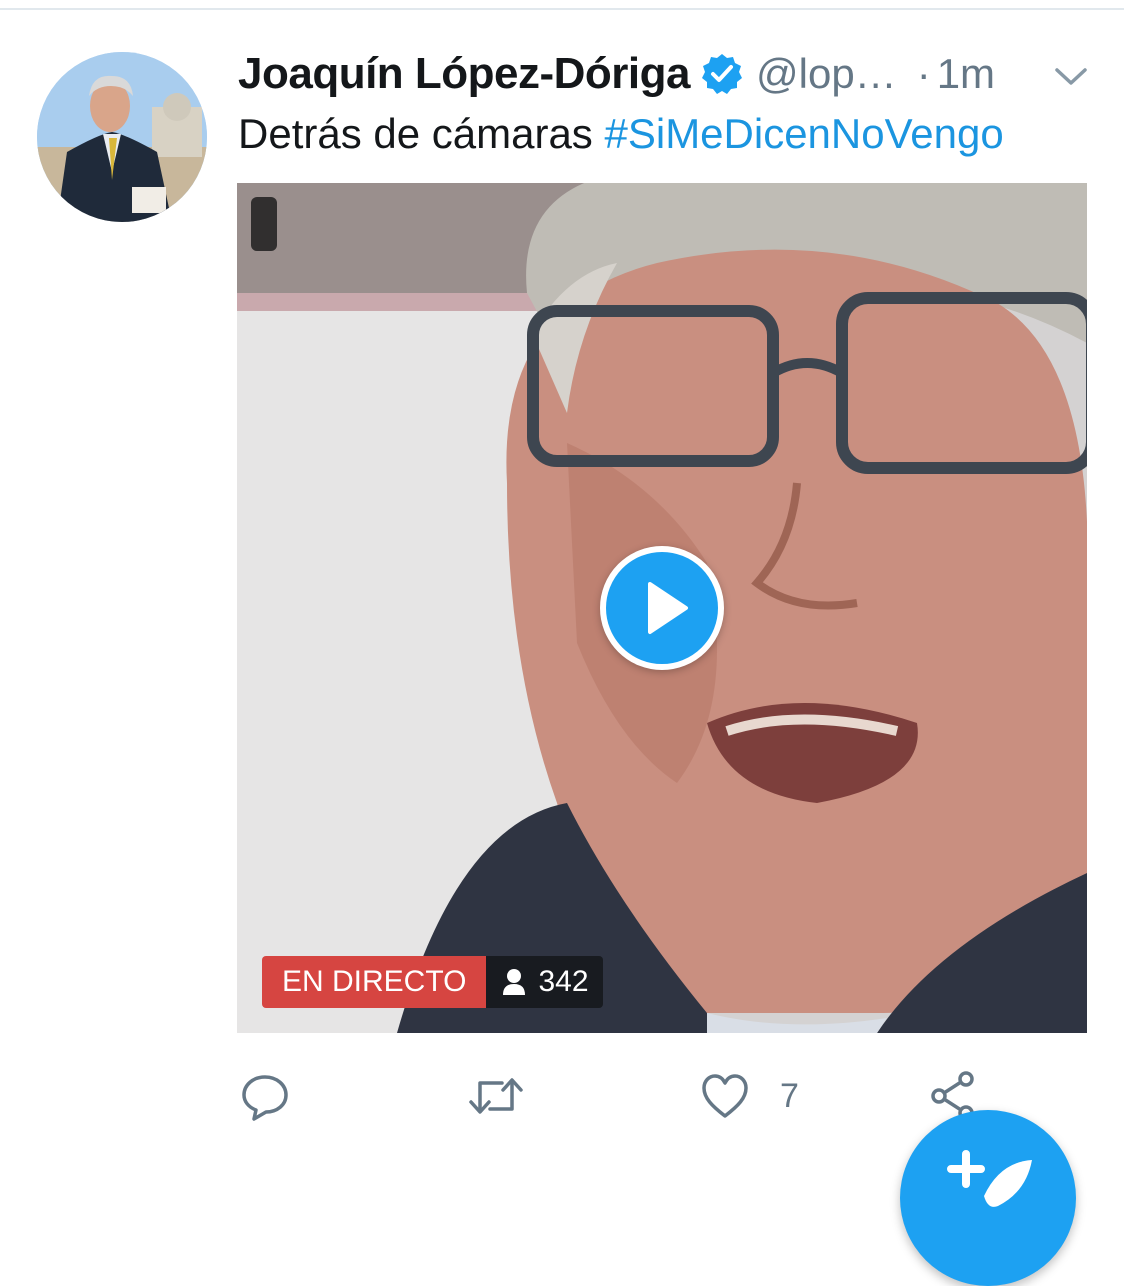 This screenshot has height=1286, width=1124. Describe the element at coordinates (264, 224) in the screenshot. I see `media-corner-handle` at that location.